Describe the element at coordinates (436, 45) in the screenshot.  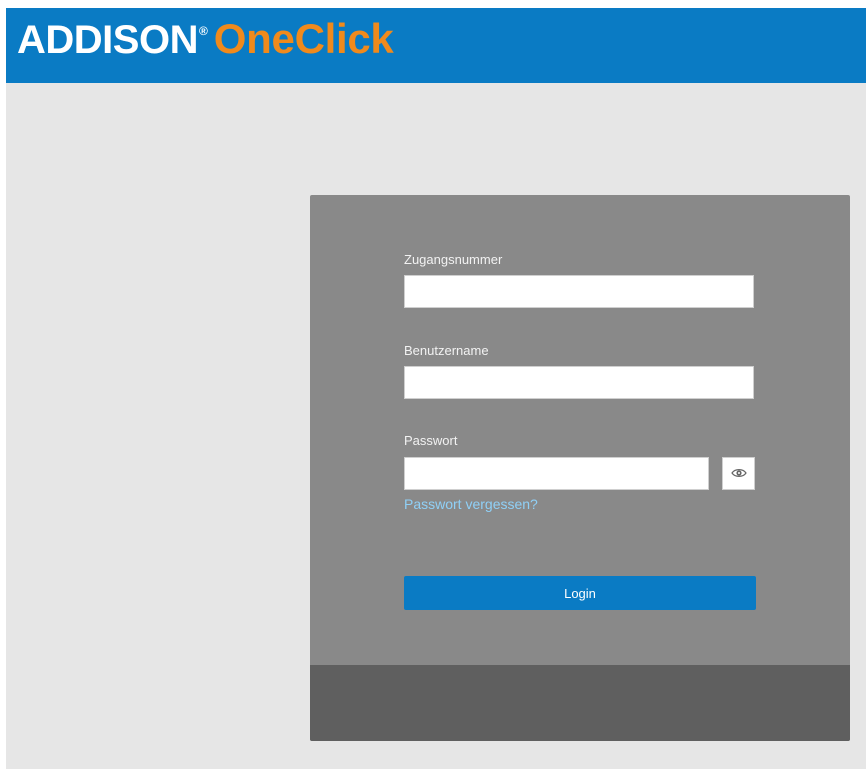
I see `app-header: ADDISON® OneClick` at that location.